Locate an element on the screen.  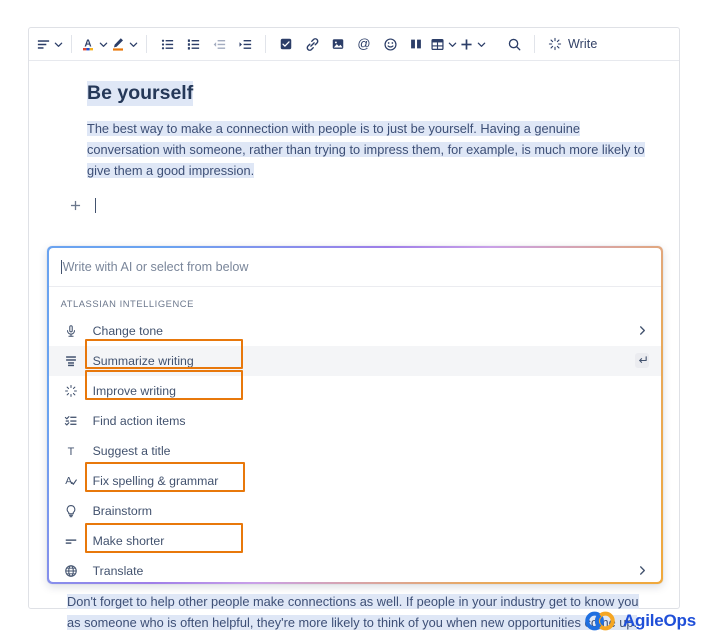
ai-command-find-action-items: Find action items is located at coordinates (355, 421).